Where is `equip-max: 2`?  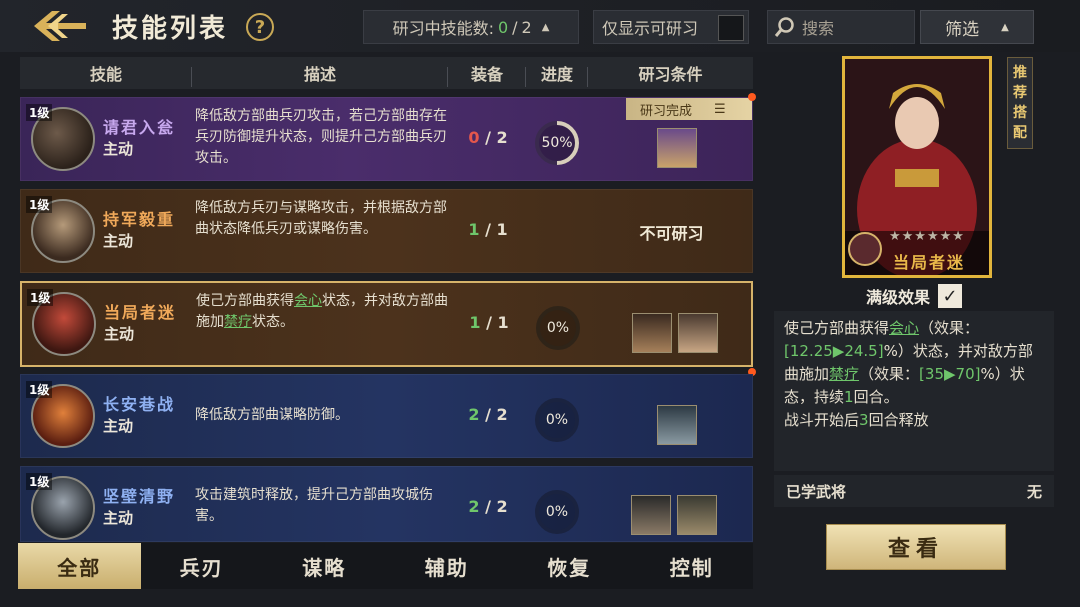
equip-max: 2 is located at coordinates (502, 137).